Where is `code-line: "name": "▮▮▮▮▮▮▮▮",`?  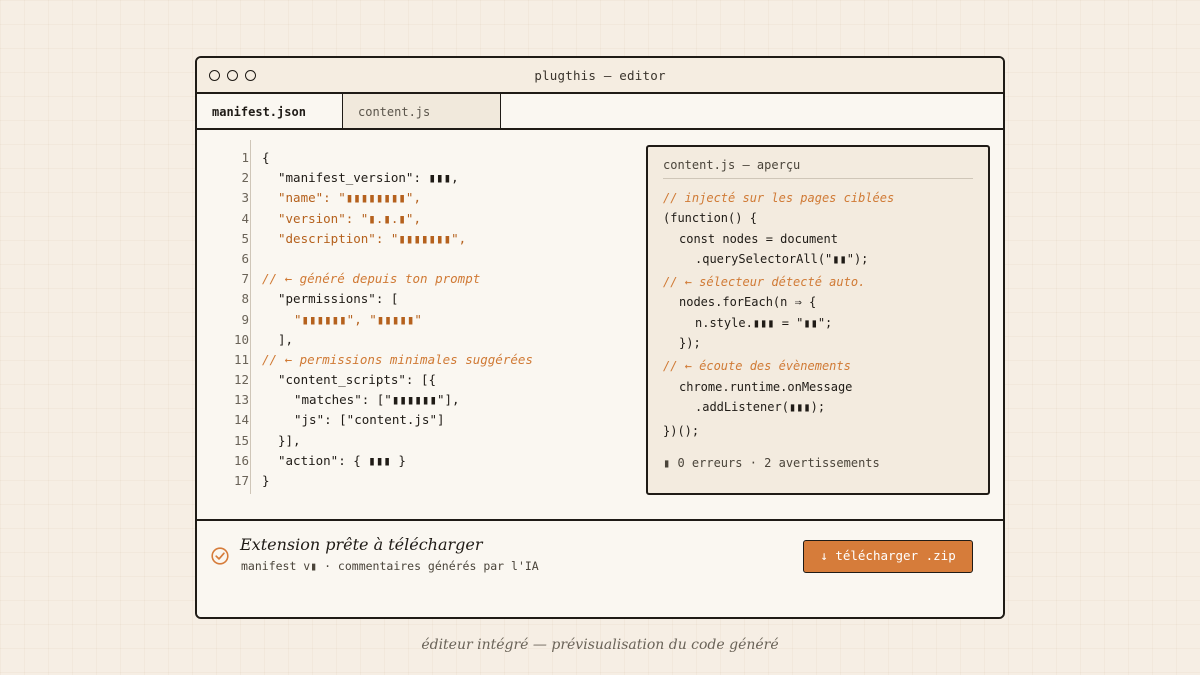
code-line: "name": "▮▮▮▮▮▮▮▮", is located at coordinates (349, 198).